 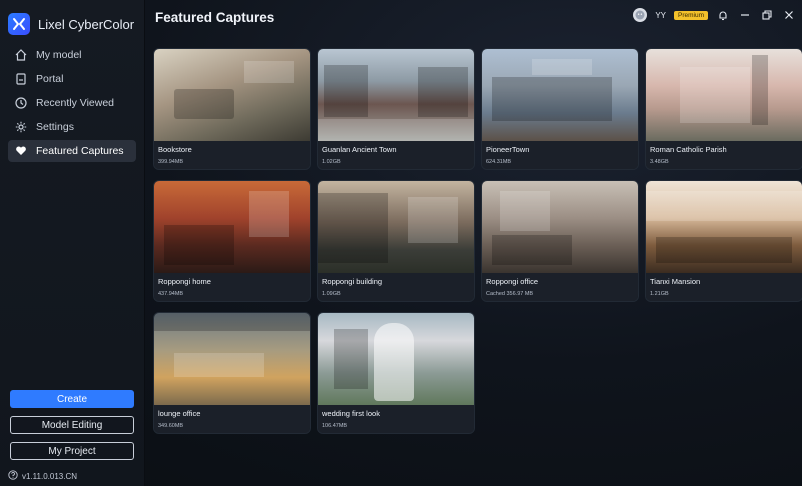 I want to click on capture-card-guanlan: Guanlan Ancient Town 1.02GB, so click(x=396, y=109).